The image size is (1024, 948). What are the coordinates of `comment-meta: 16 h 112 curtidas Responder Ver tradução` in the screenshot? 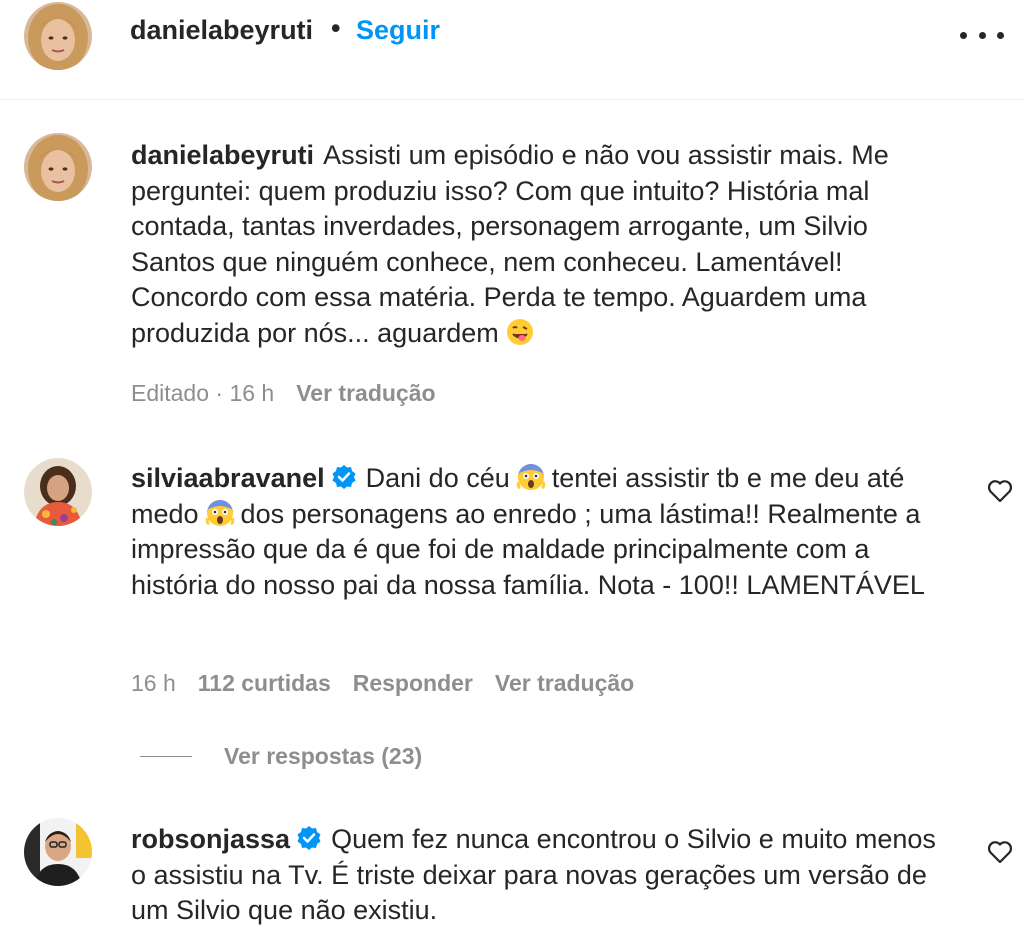 It's located at (382, 683).